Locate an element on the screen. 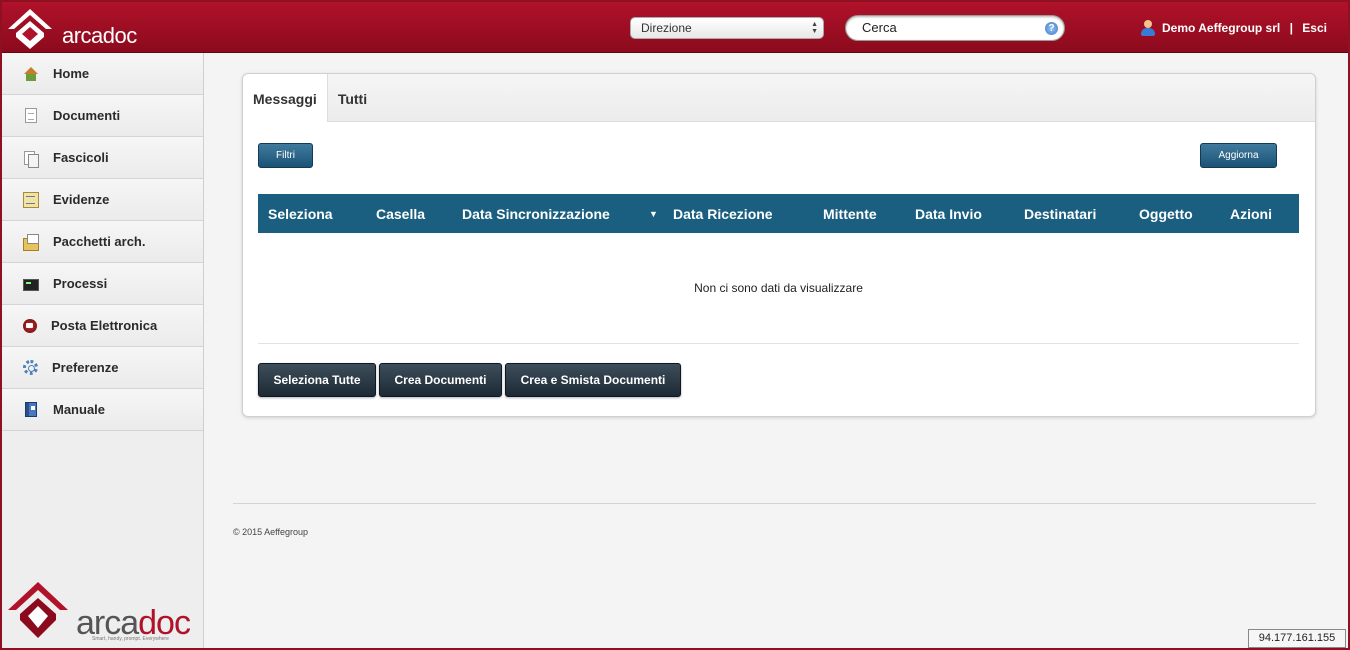  column-data-ricezione: Data Ricezione is located at coordinates (723, 214).